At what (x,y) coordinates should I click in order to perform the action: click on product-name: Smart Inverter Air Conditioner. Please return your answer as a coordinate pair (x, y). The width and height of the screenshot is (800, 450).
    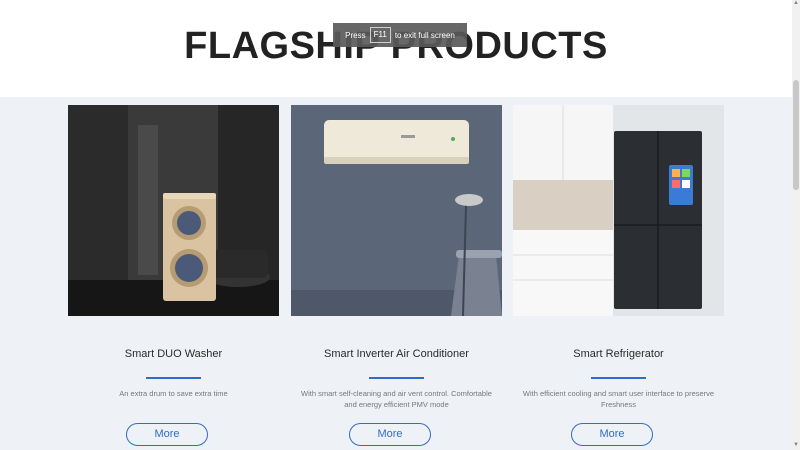
    Looking at the image, I should click on (396, 354).